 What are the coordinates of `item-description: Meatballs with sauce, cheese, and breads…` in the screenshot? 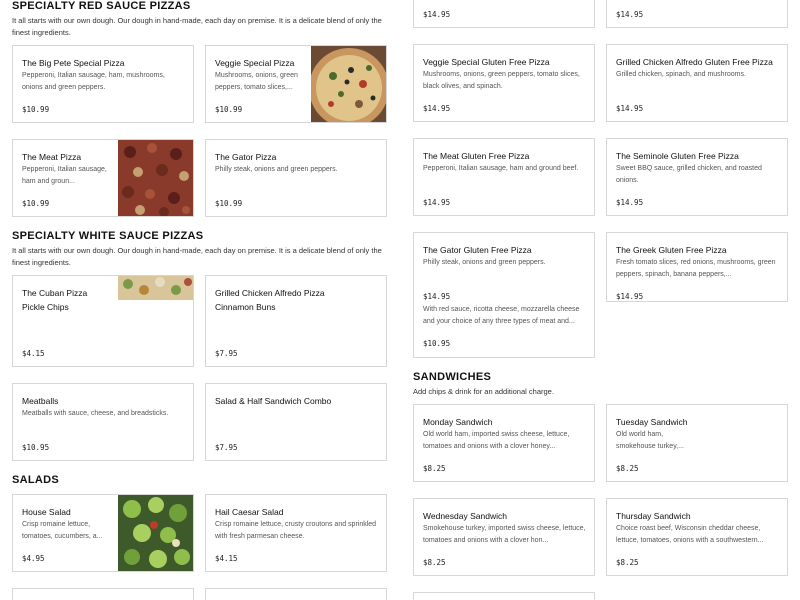 It's located at (95, 413).